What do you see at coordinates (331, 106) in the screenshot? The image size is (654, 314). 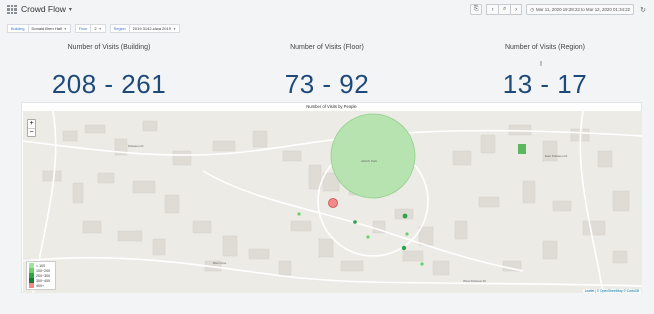 I see `map-panel-title: Number of Visits by People` at bounding box center [331, 106].